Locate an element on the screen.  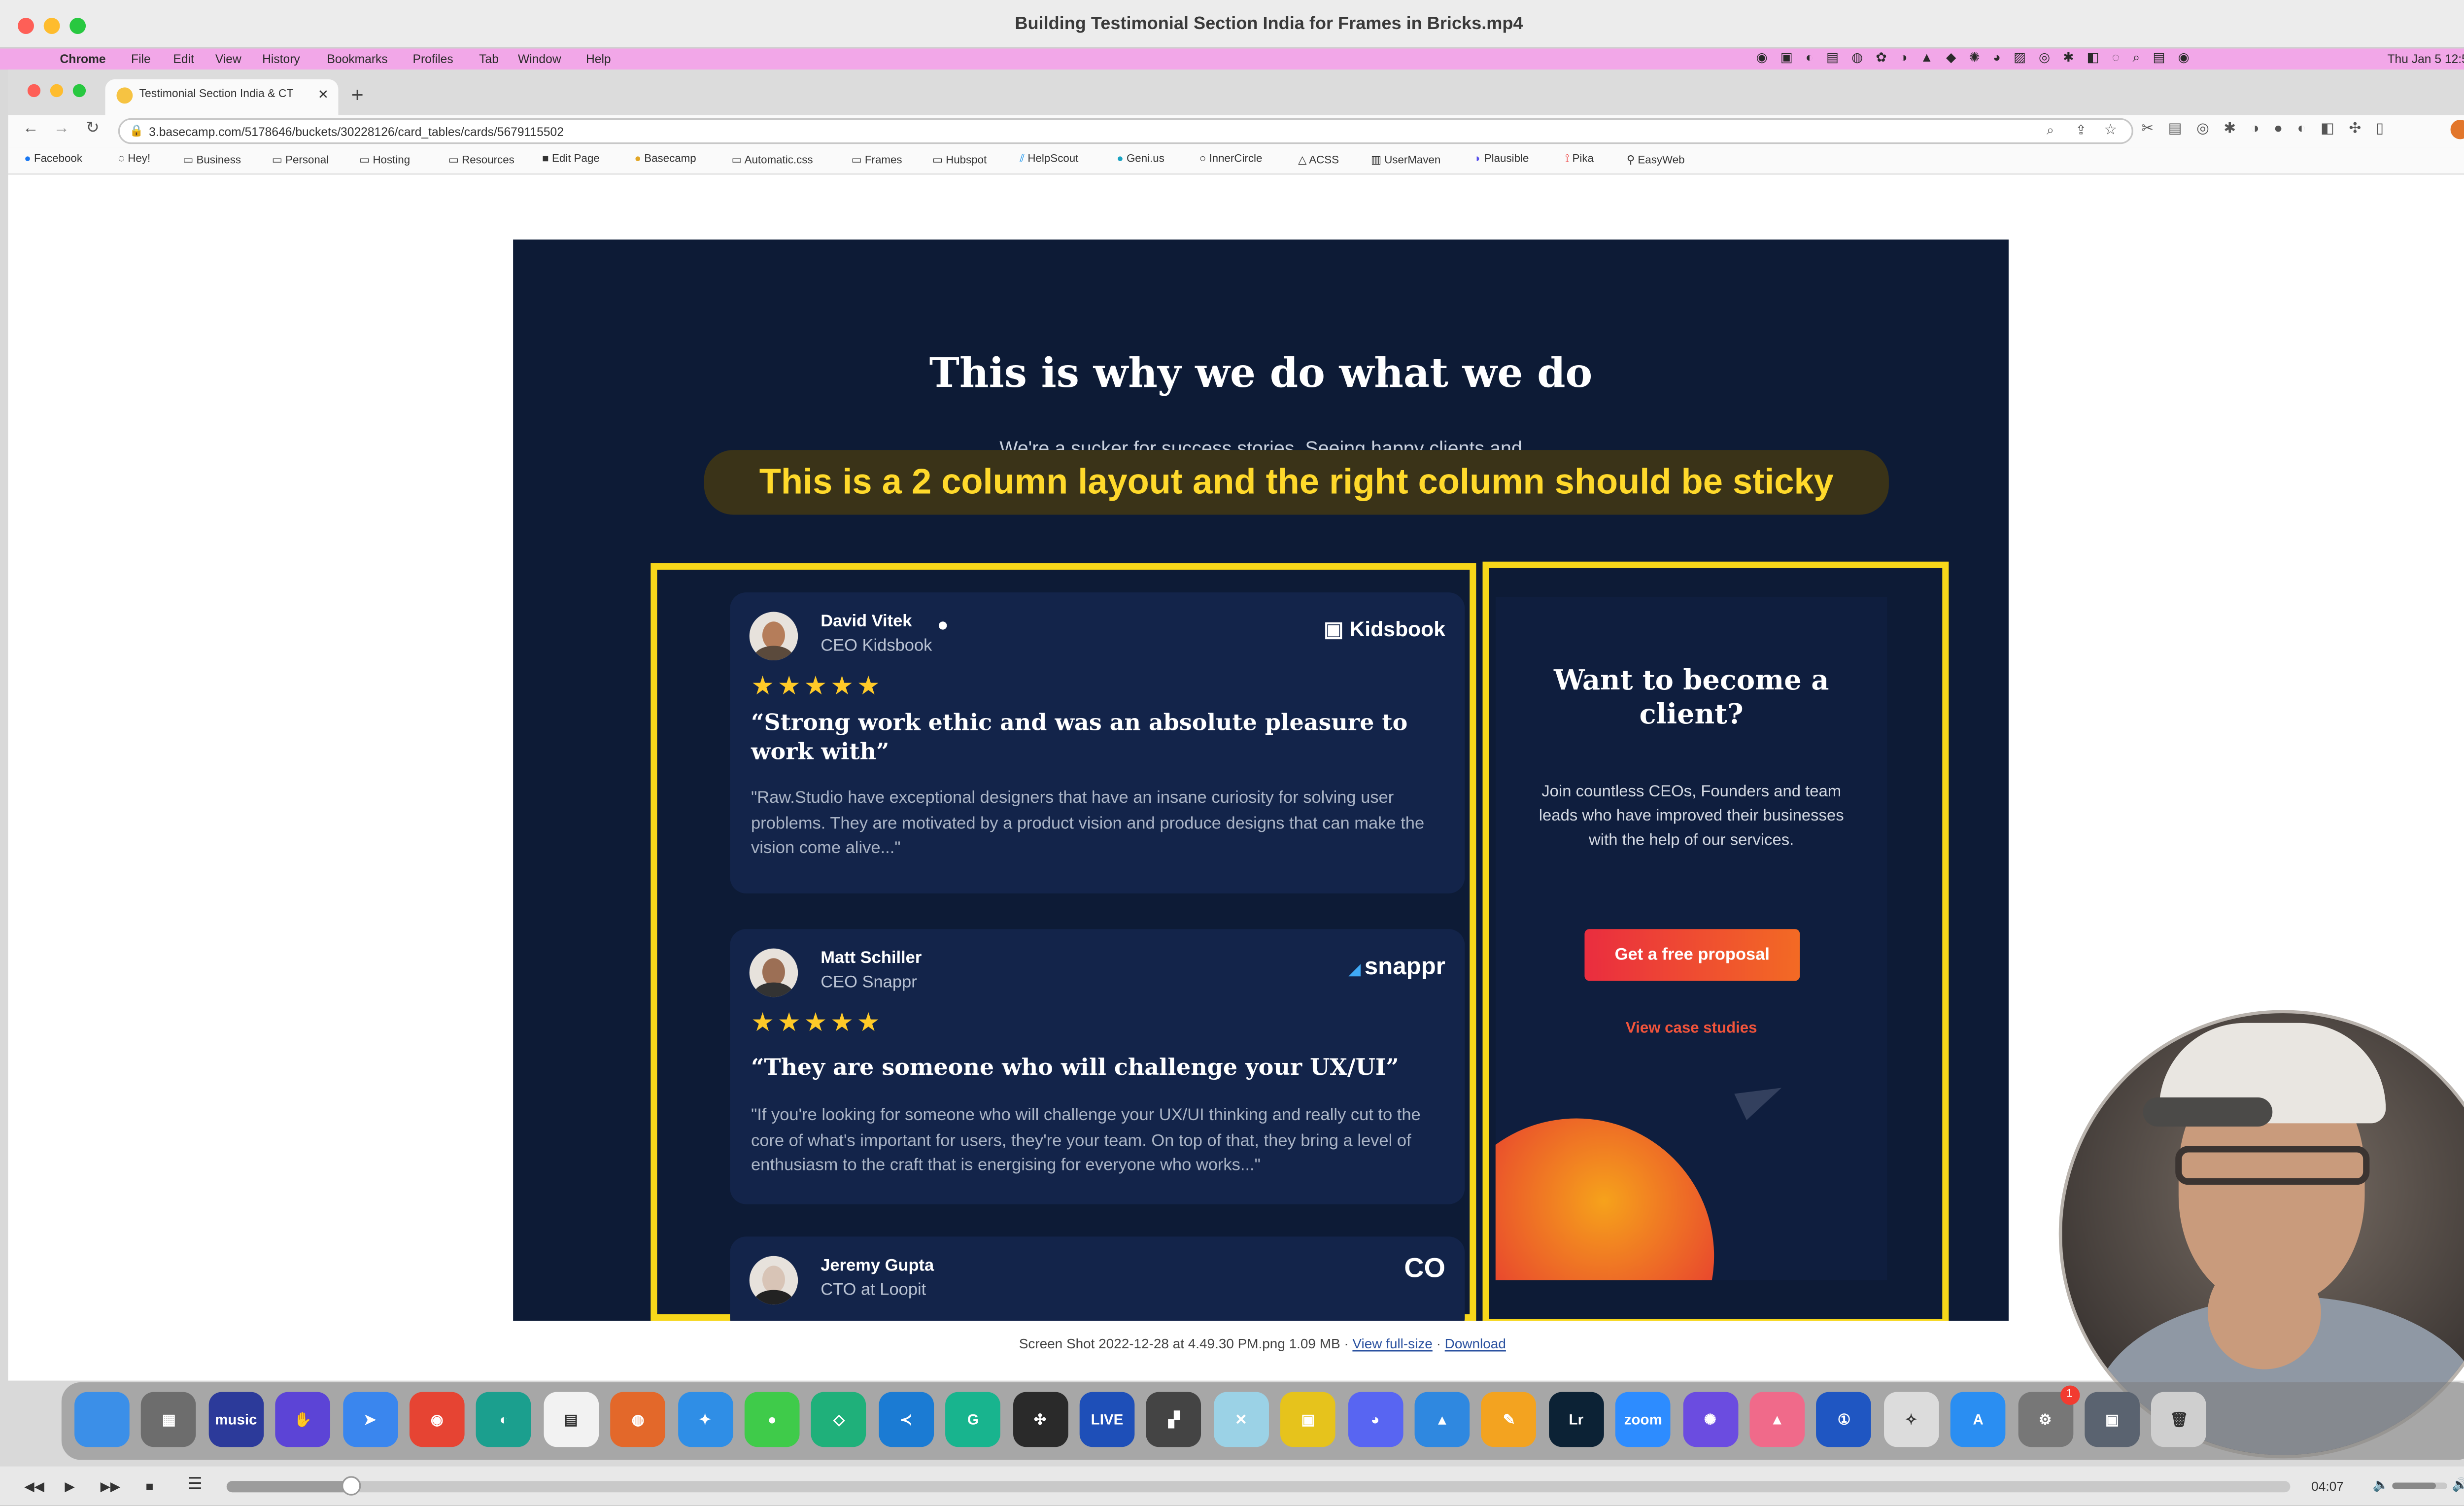
playback-time: 04:07 is located at coordinates (2327, 1486).